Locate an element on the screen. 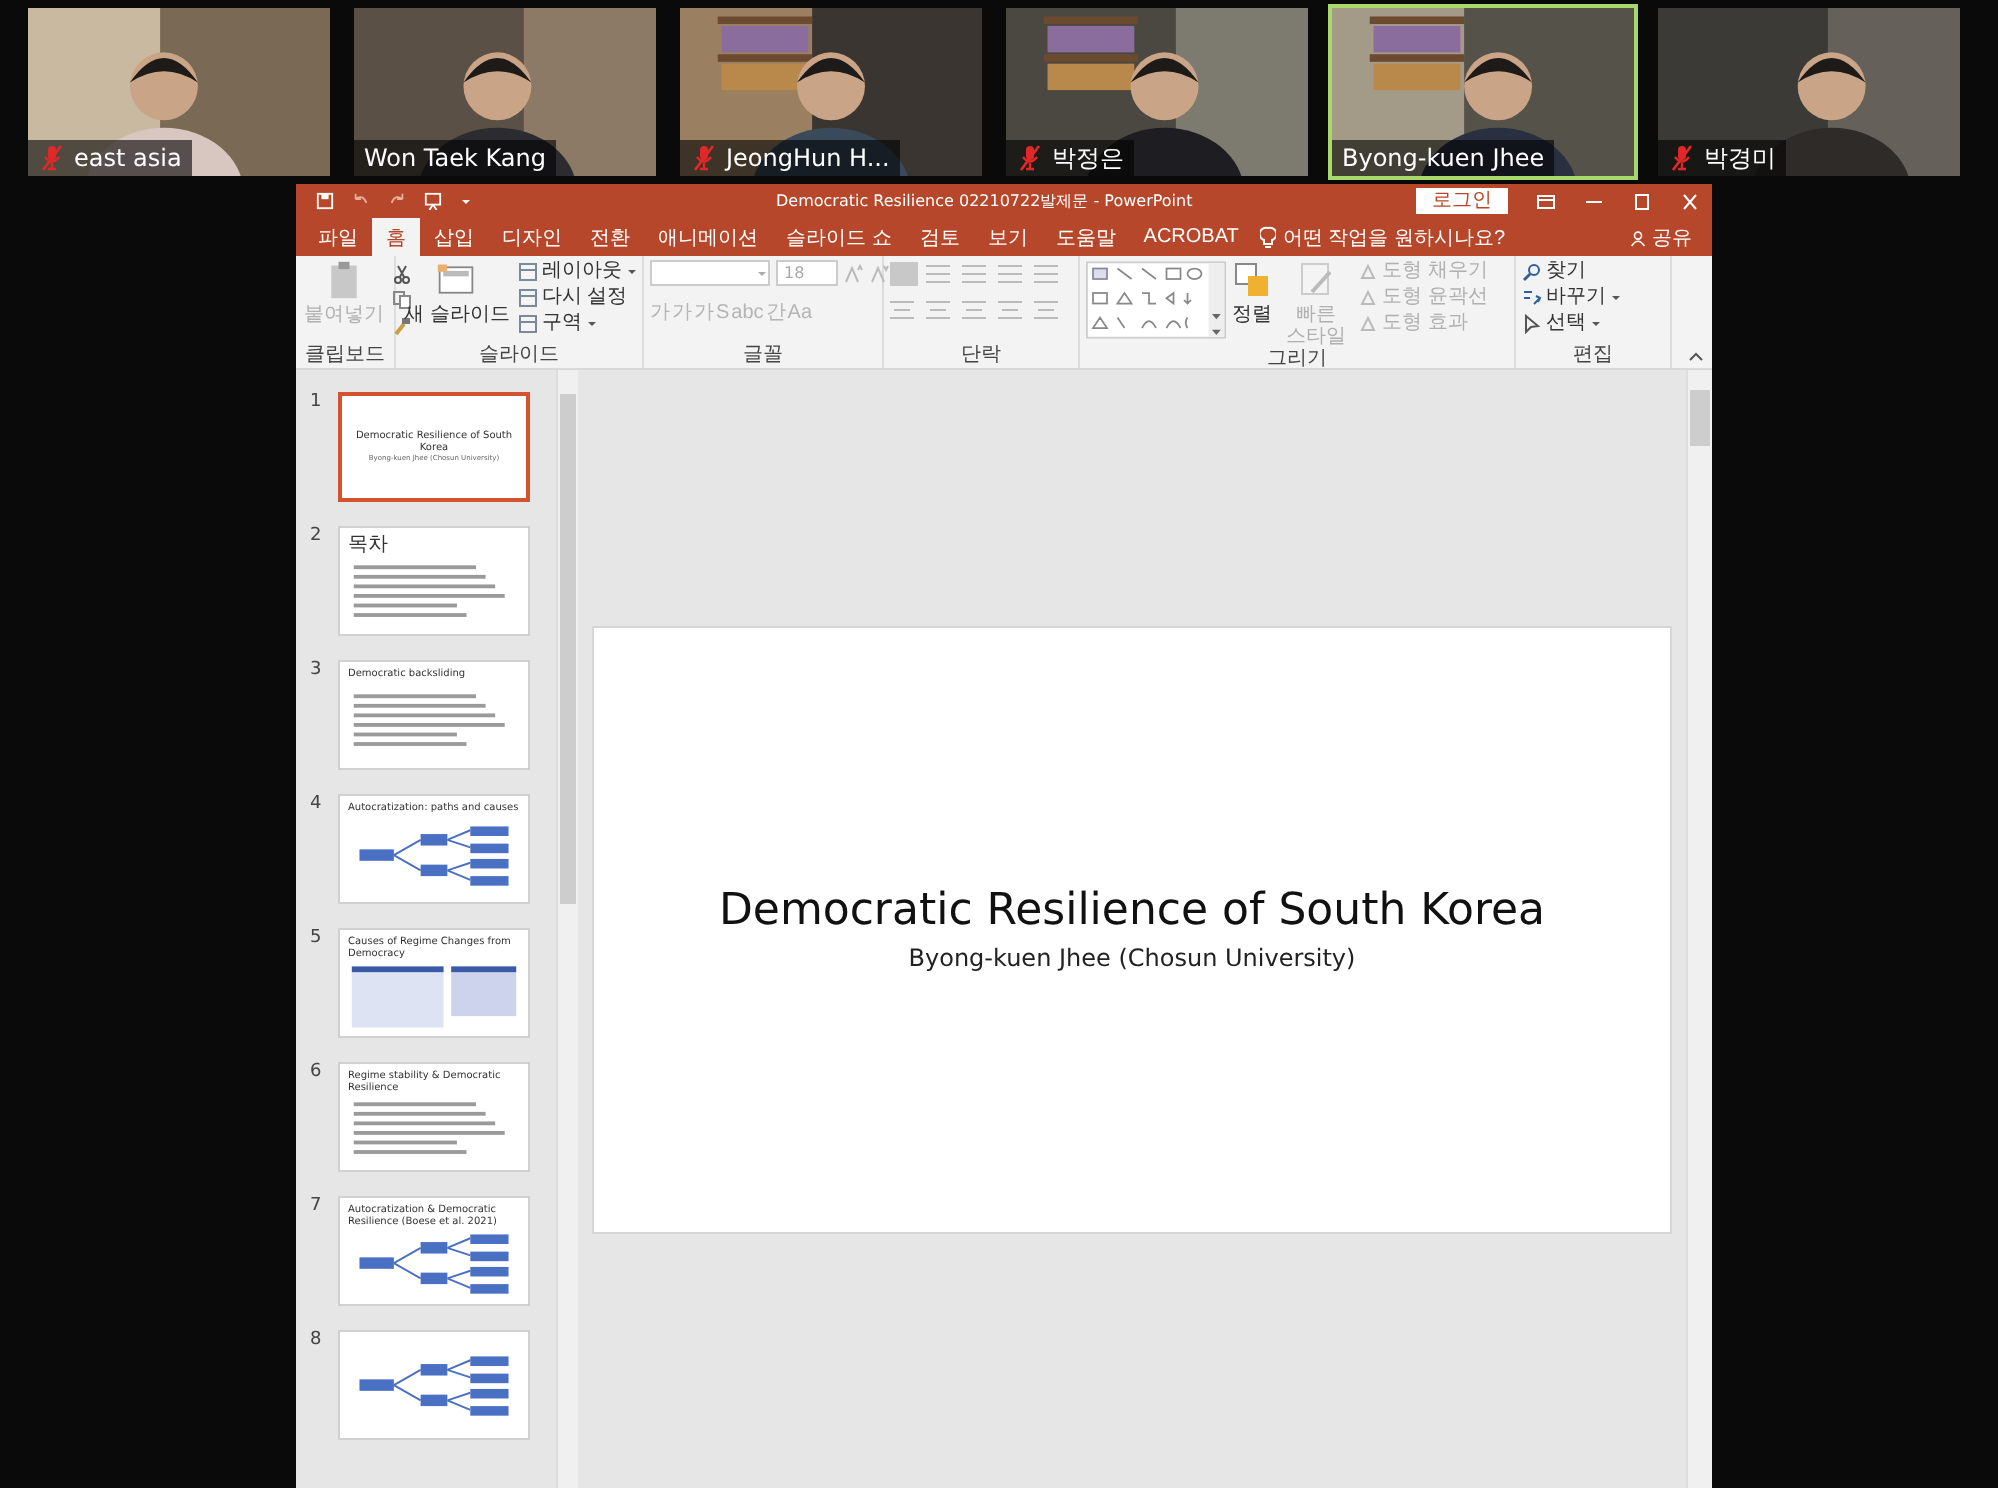 The image size is (1998, 1488). ribbon-tab: 파일 is located at coordinates (338, 237).